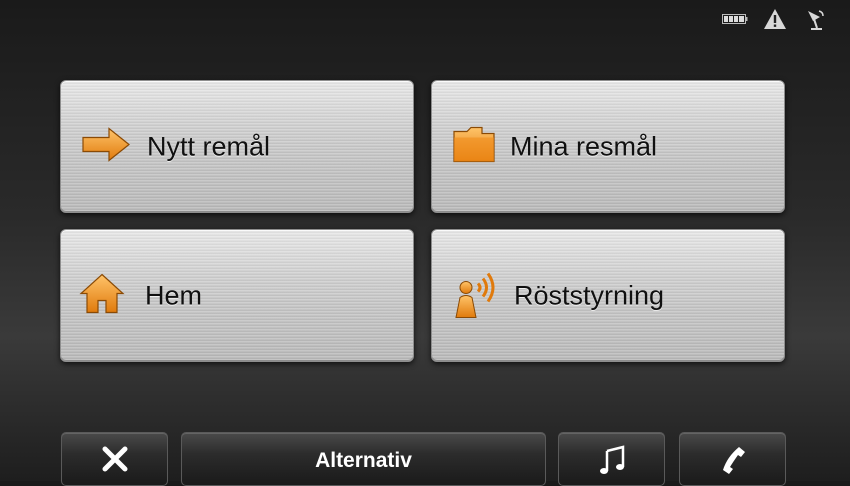  Describe the element at coordinates (237, 295) in the screenshot. I see `home-button: Hem` at that location.